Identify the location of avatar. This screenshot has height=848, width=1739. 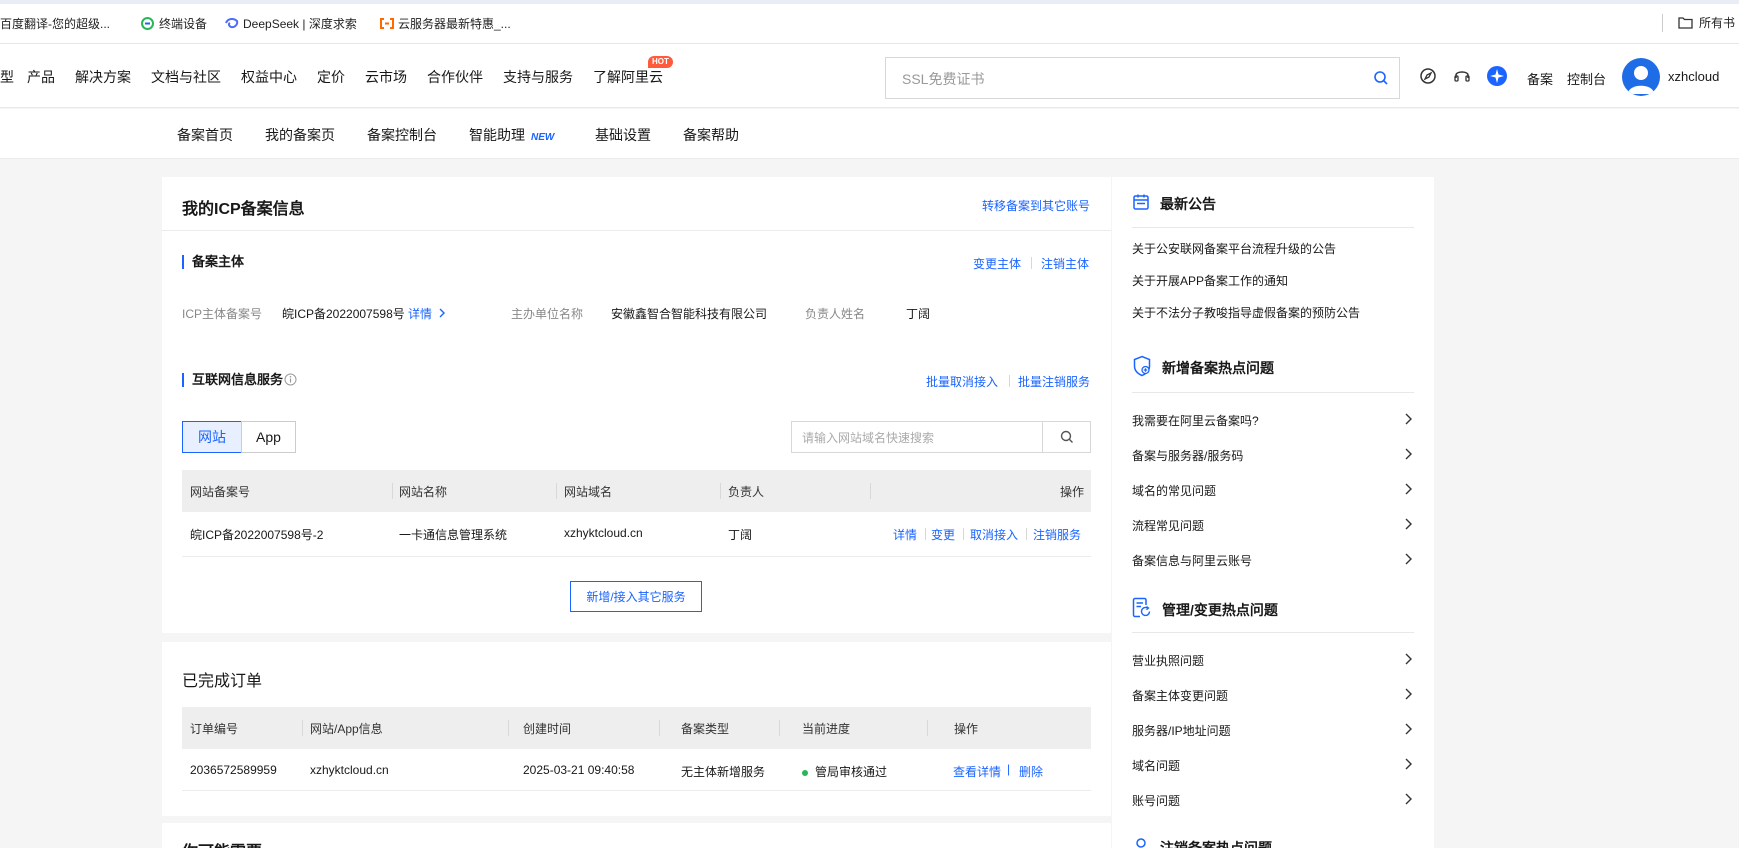
(1641, 77).